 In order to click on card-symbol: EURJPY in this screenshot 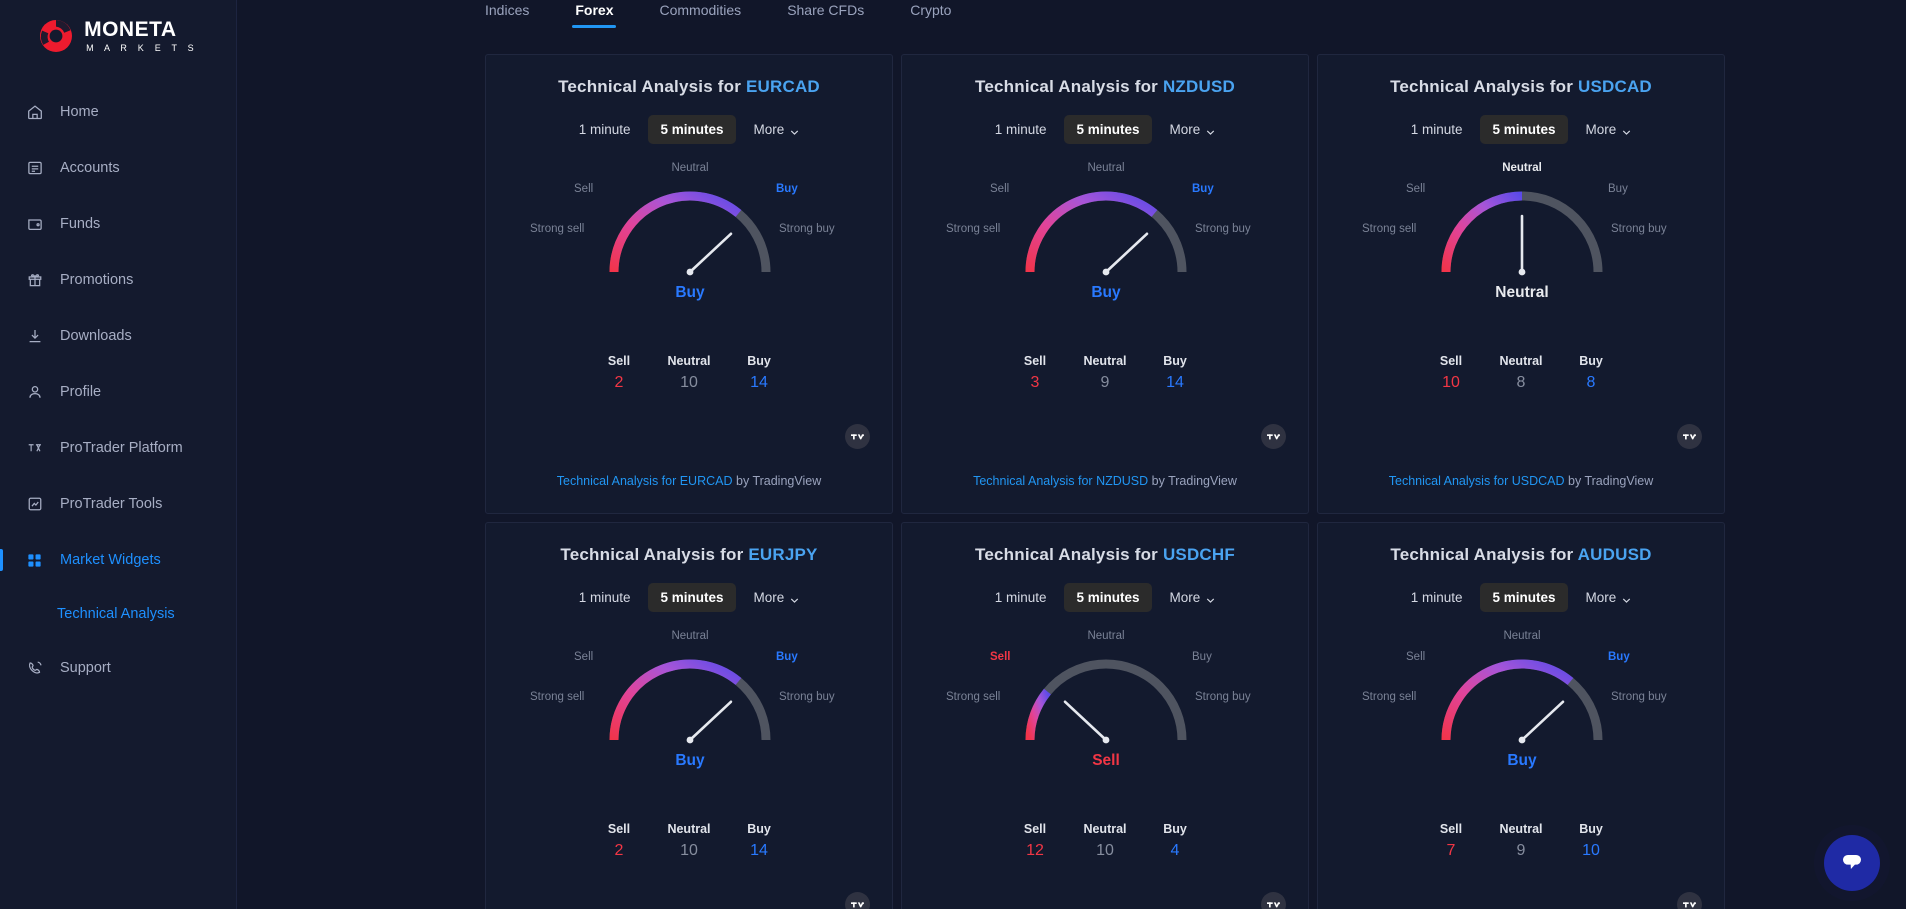, I will do `click(783, 554)`.